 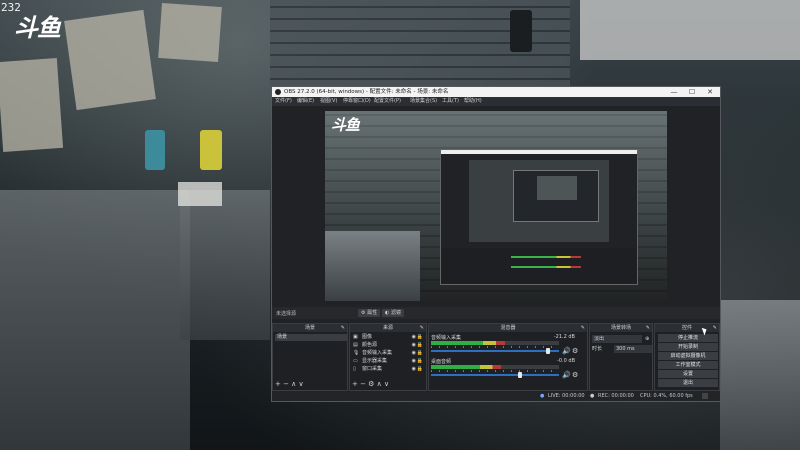 I want to click on menu-docks: 停靠窗口(D), so click(x=357, y=101).